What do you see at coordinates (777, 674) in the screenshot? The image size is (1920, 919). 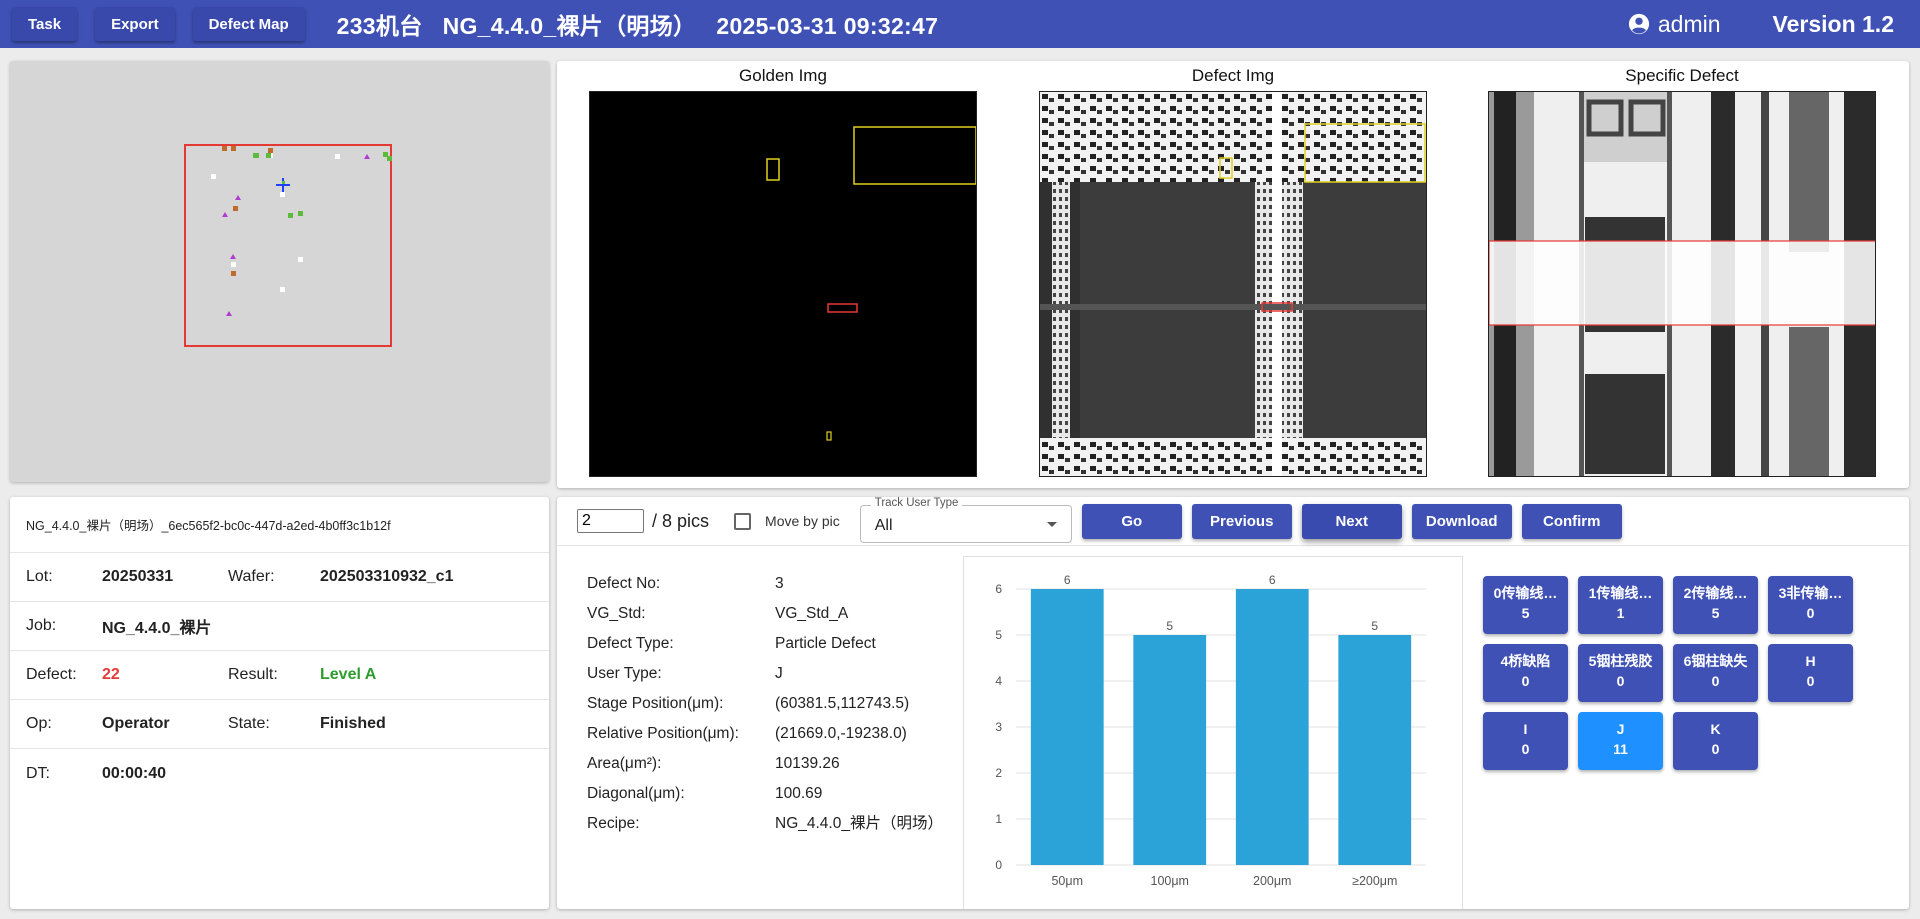 I see `detail-row: User Type: J` at bounding box center [777, 674].